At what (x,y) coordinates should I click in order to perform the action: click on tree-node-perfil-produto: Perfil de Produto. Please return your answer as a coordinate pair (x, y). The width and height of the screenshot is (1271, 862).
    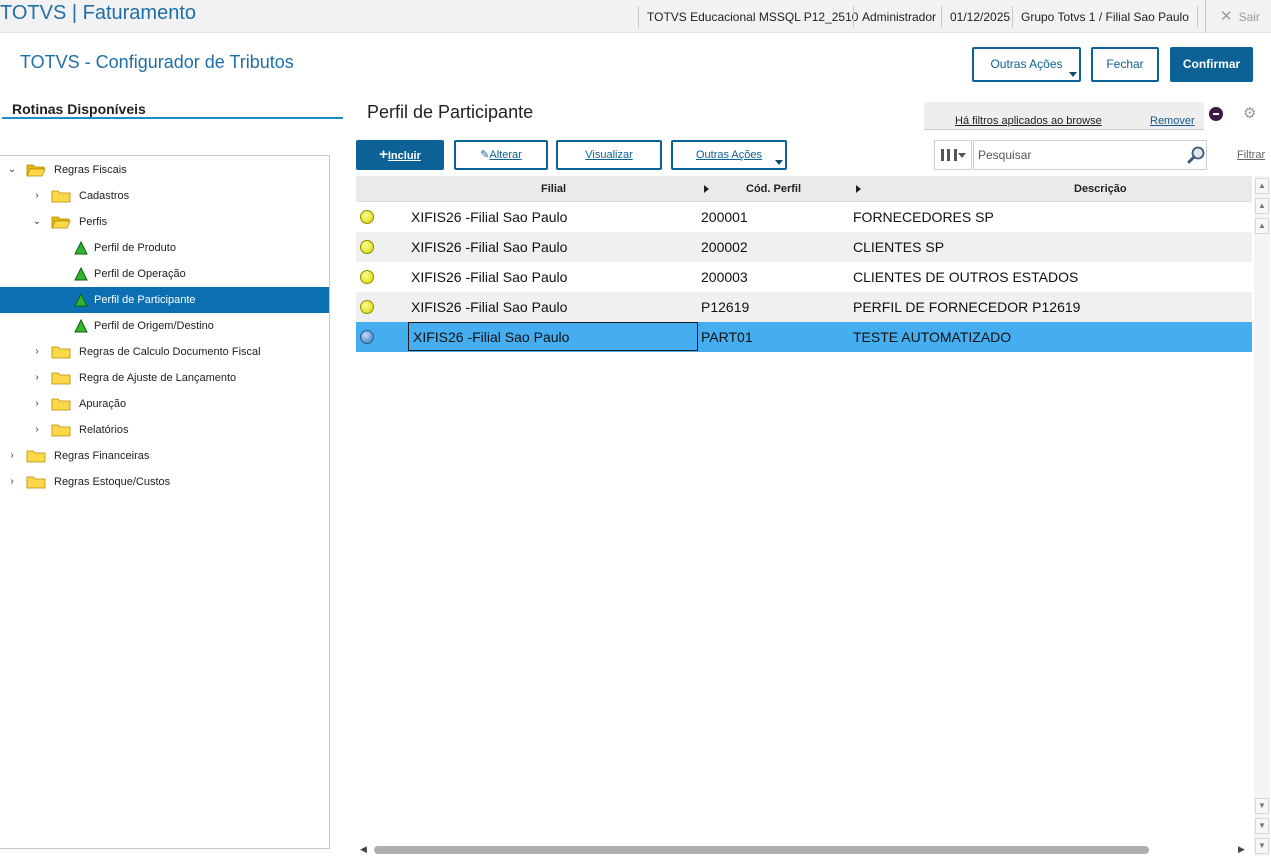
    Looking at the image, I should click on (164, 248).